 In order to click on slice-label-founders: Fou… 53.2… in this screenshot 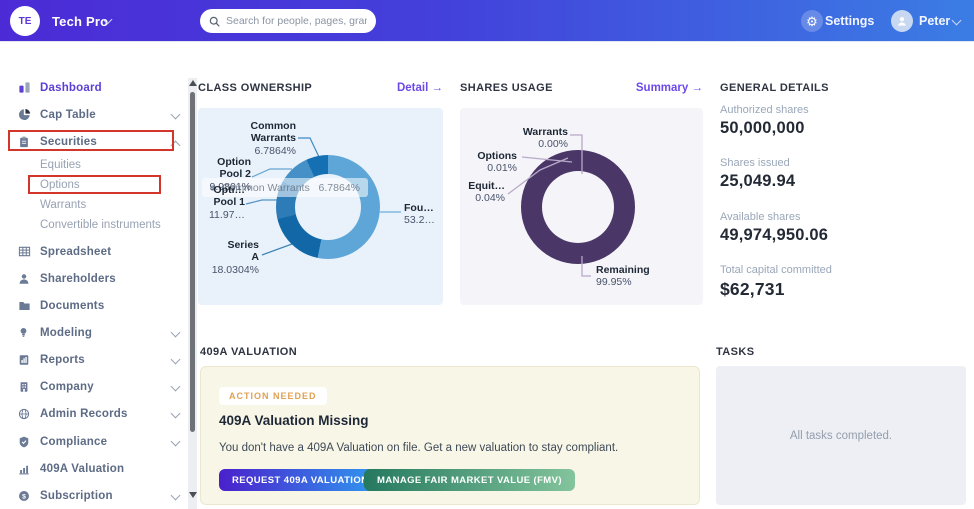, I will do `click(419, 214)`.